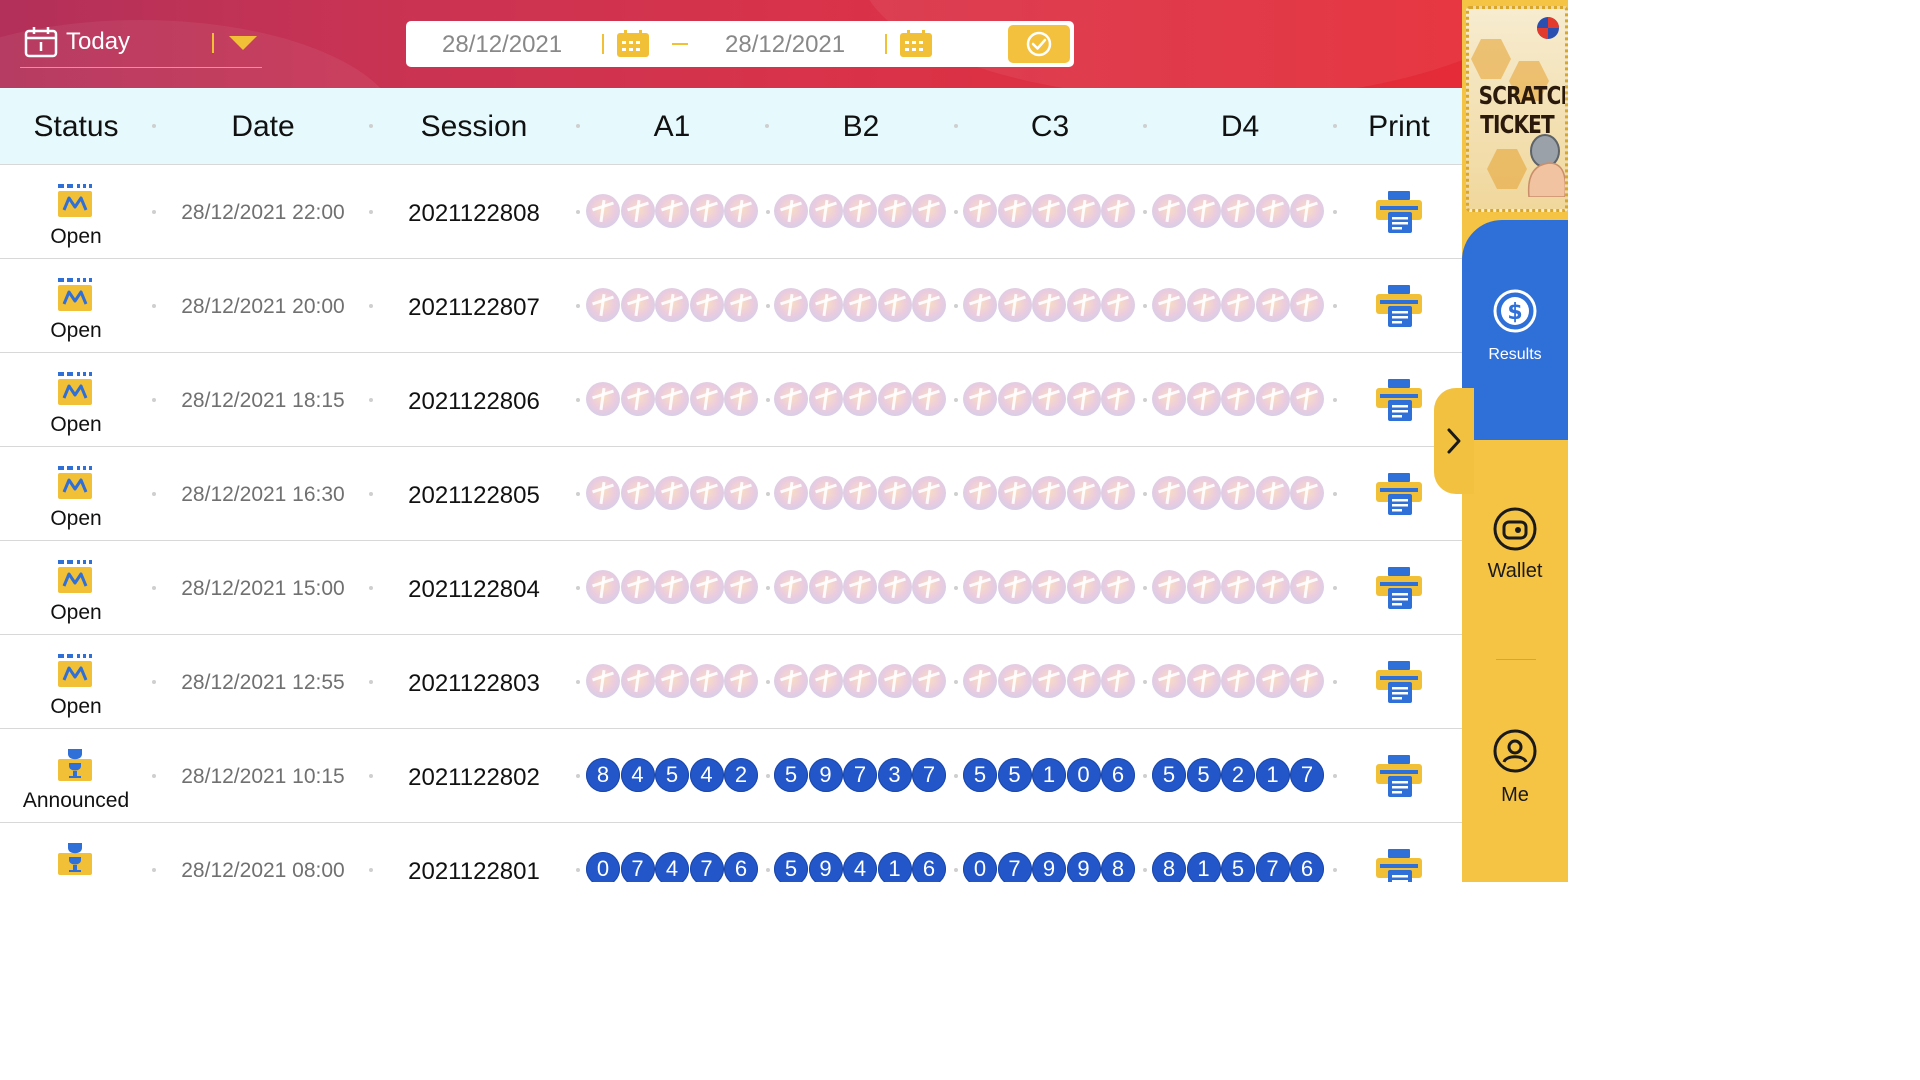  I want to click on result-group-b2: 59737, so click(862, 776).